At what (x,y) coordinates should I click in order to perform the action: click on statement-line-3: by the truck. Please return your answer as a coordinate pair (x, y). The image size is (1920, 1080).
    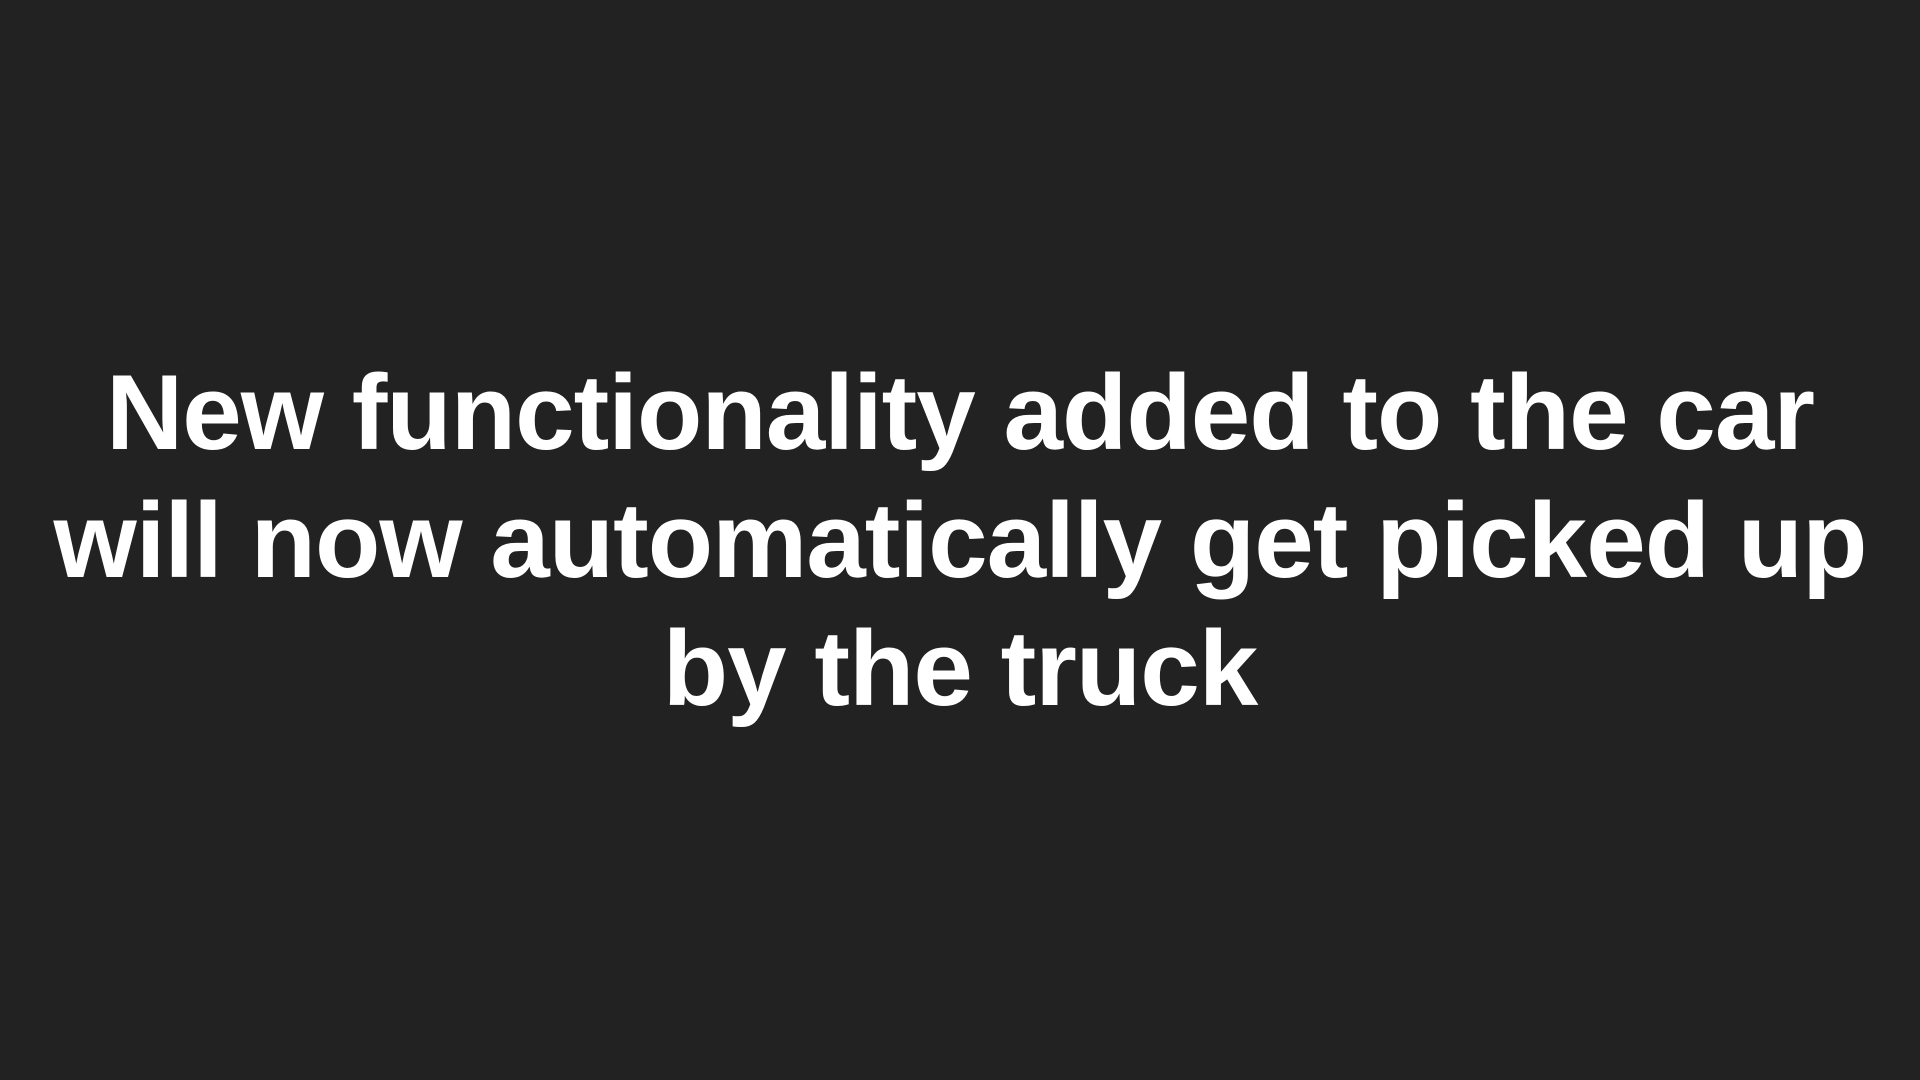
    Looking at the image, I should click on (960, 668).